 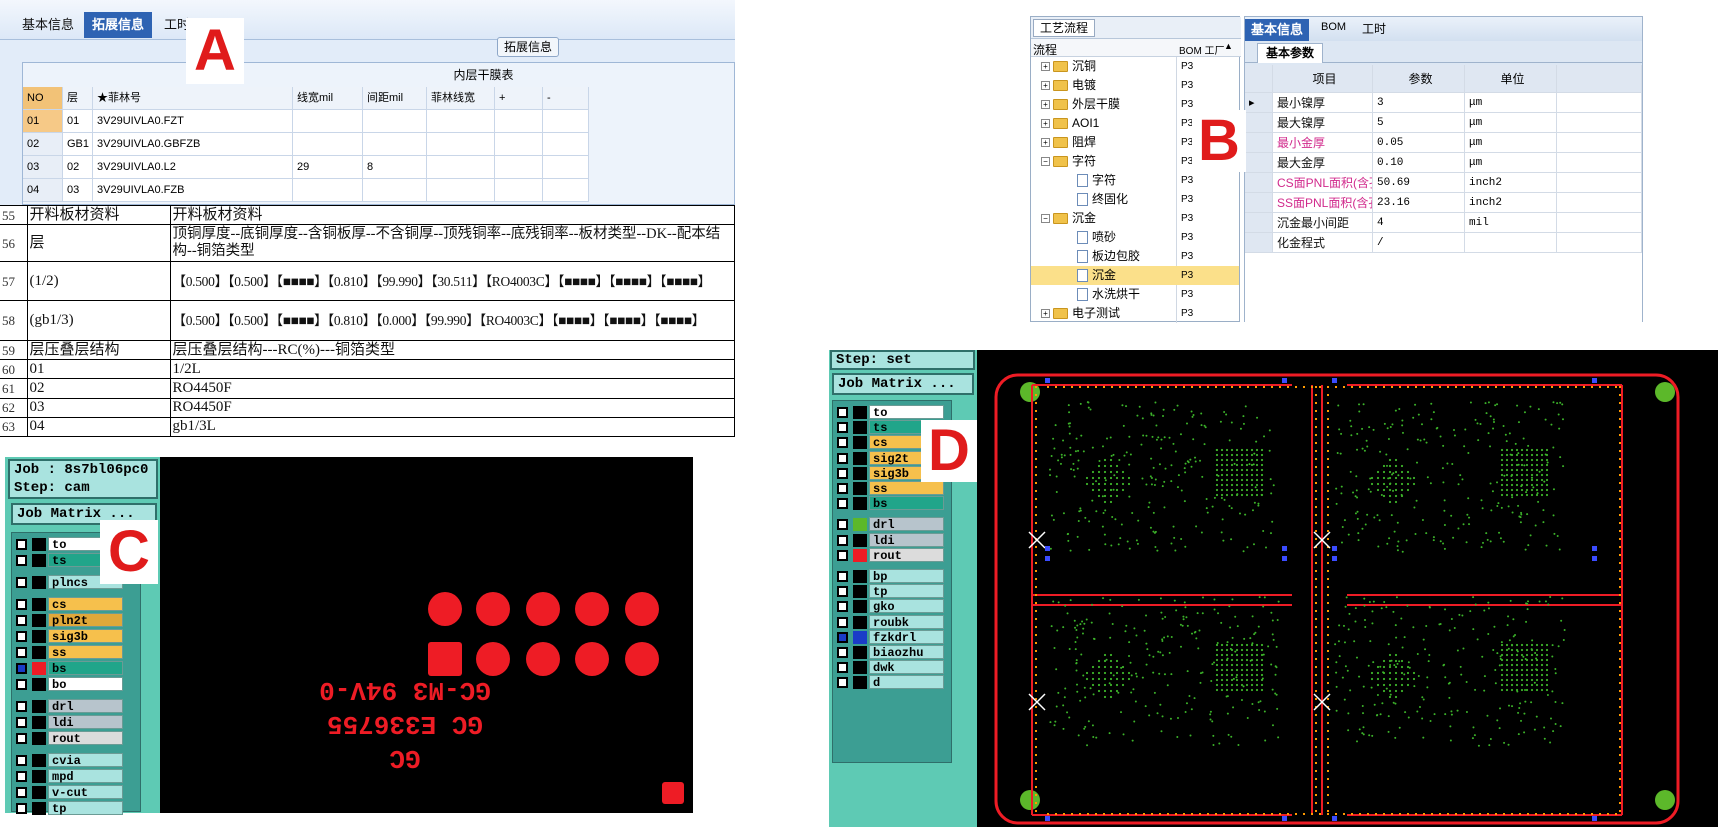 What do you see at coordinates (1419, 163) in the screenshot?
I see `param-value: 0.10` at bounding box center [1419, 163].